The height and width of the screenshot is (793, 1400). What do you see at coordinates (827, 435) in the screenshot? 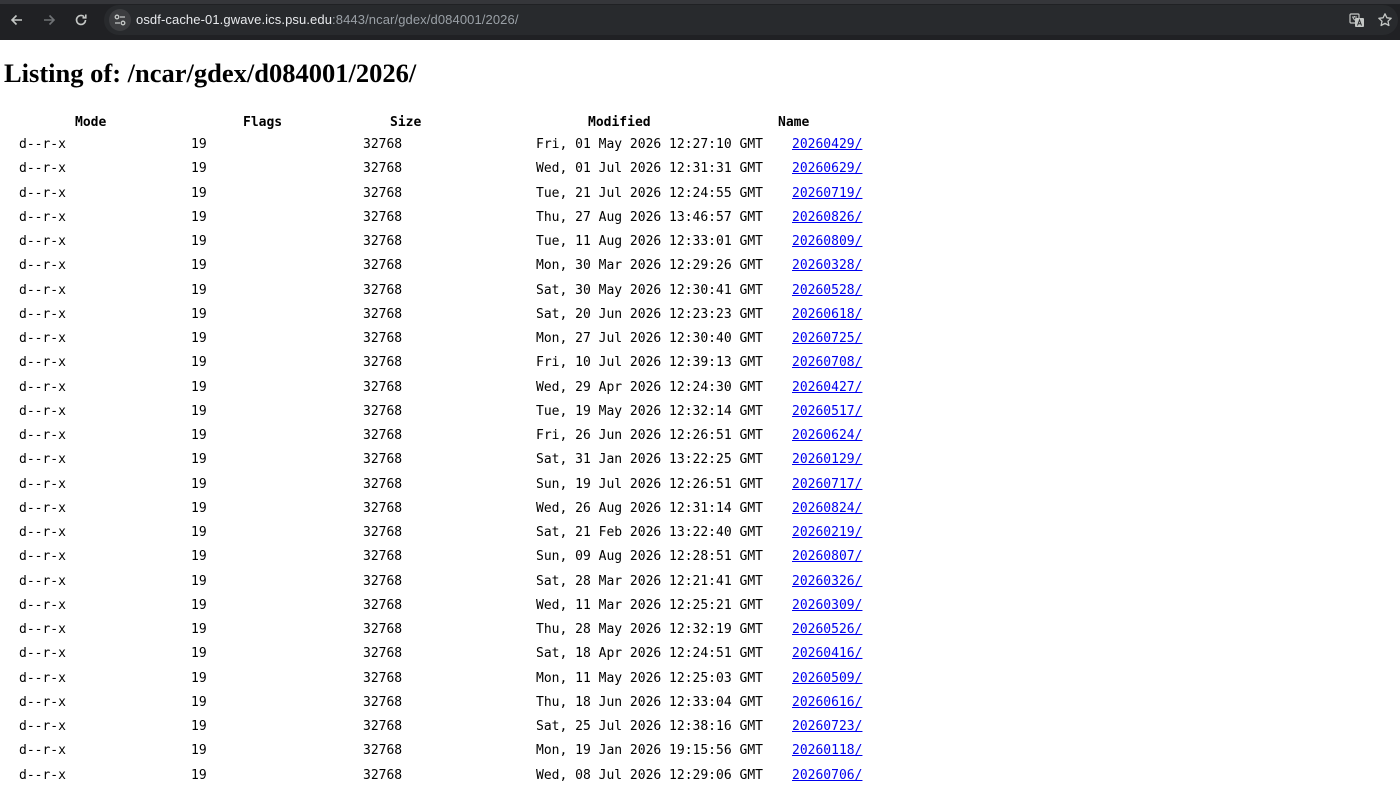
I see `directory-link: 20260624/` at bounding box center [827, 435].